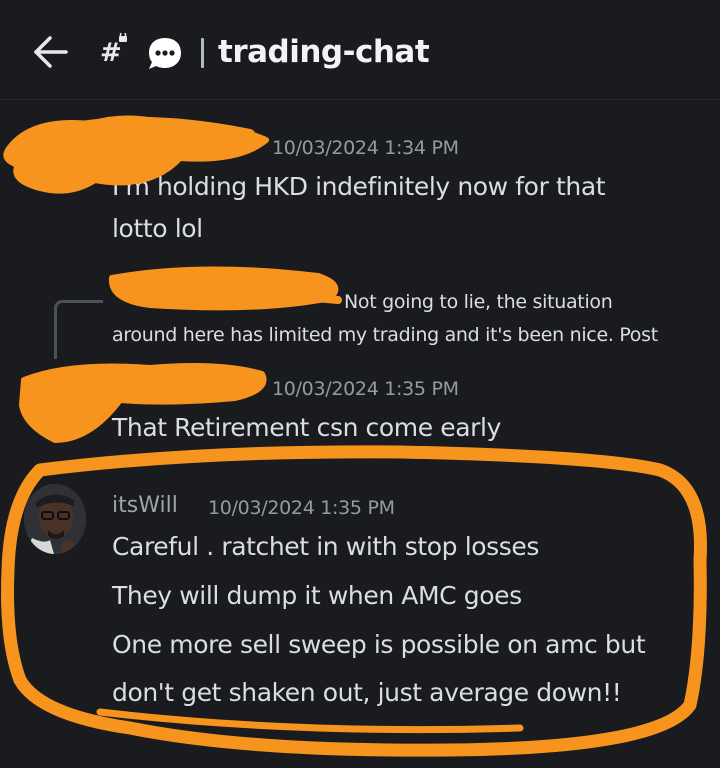 Image resolution: width=720 pixels, height=768 pixels. What do you see at coordinates (478, 302) in the screenshot?
I see `reply-preview-text: Not going to lie, the situation` at bounding box center [478, 302].